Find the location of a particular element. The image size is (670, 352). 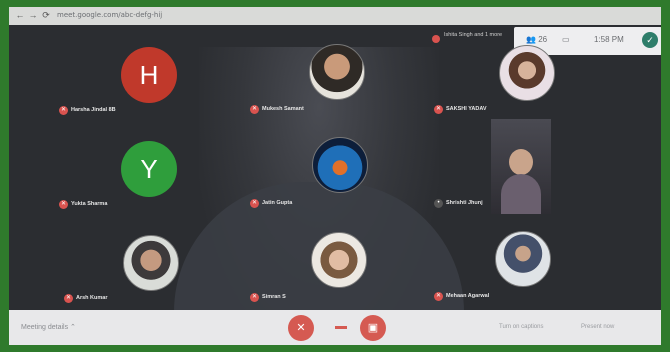

participant-body is located at coordinates (521, 194).